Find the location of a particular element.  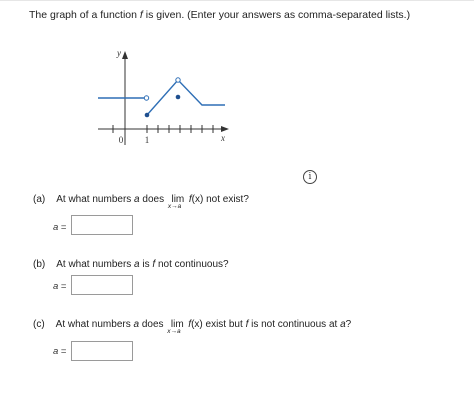

y-axis-arrow is located at coordinates (125, 55).